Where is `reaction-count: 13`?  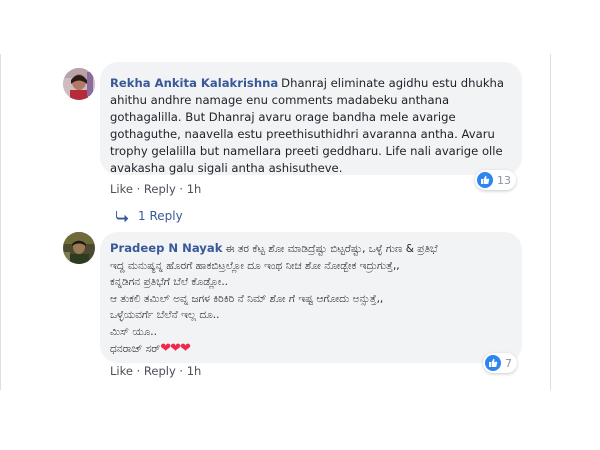 reaction-count: 13 is located at coordinates (495, 180).